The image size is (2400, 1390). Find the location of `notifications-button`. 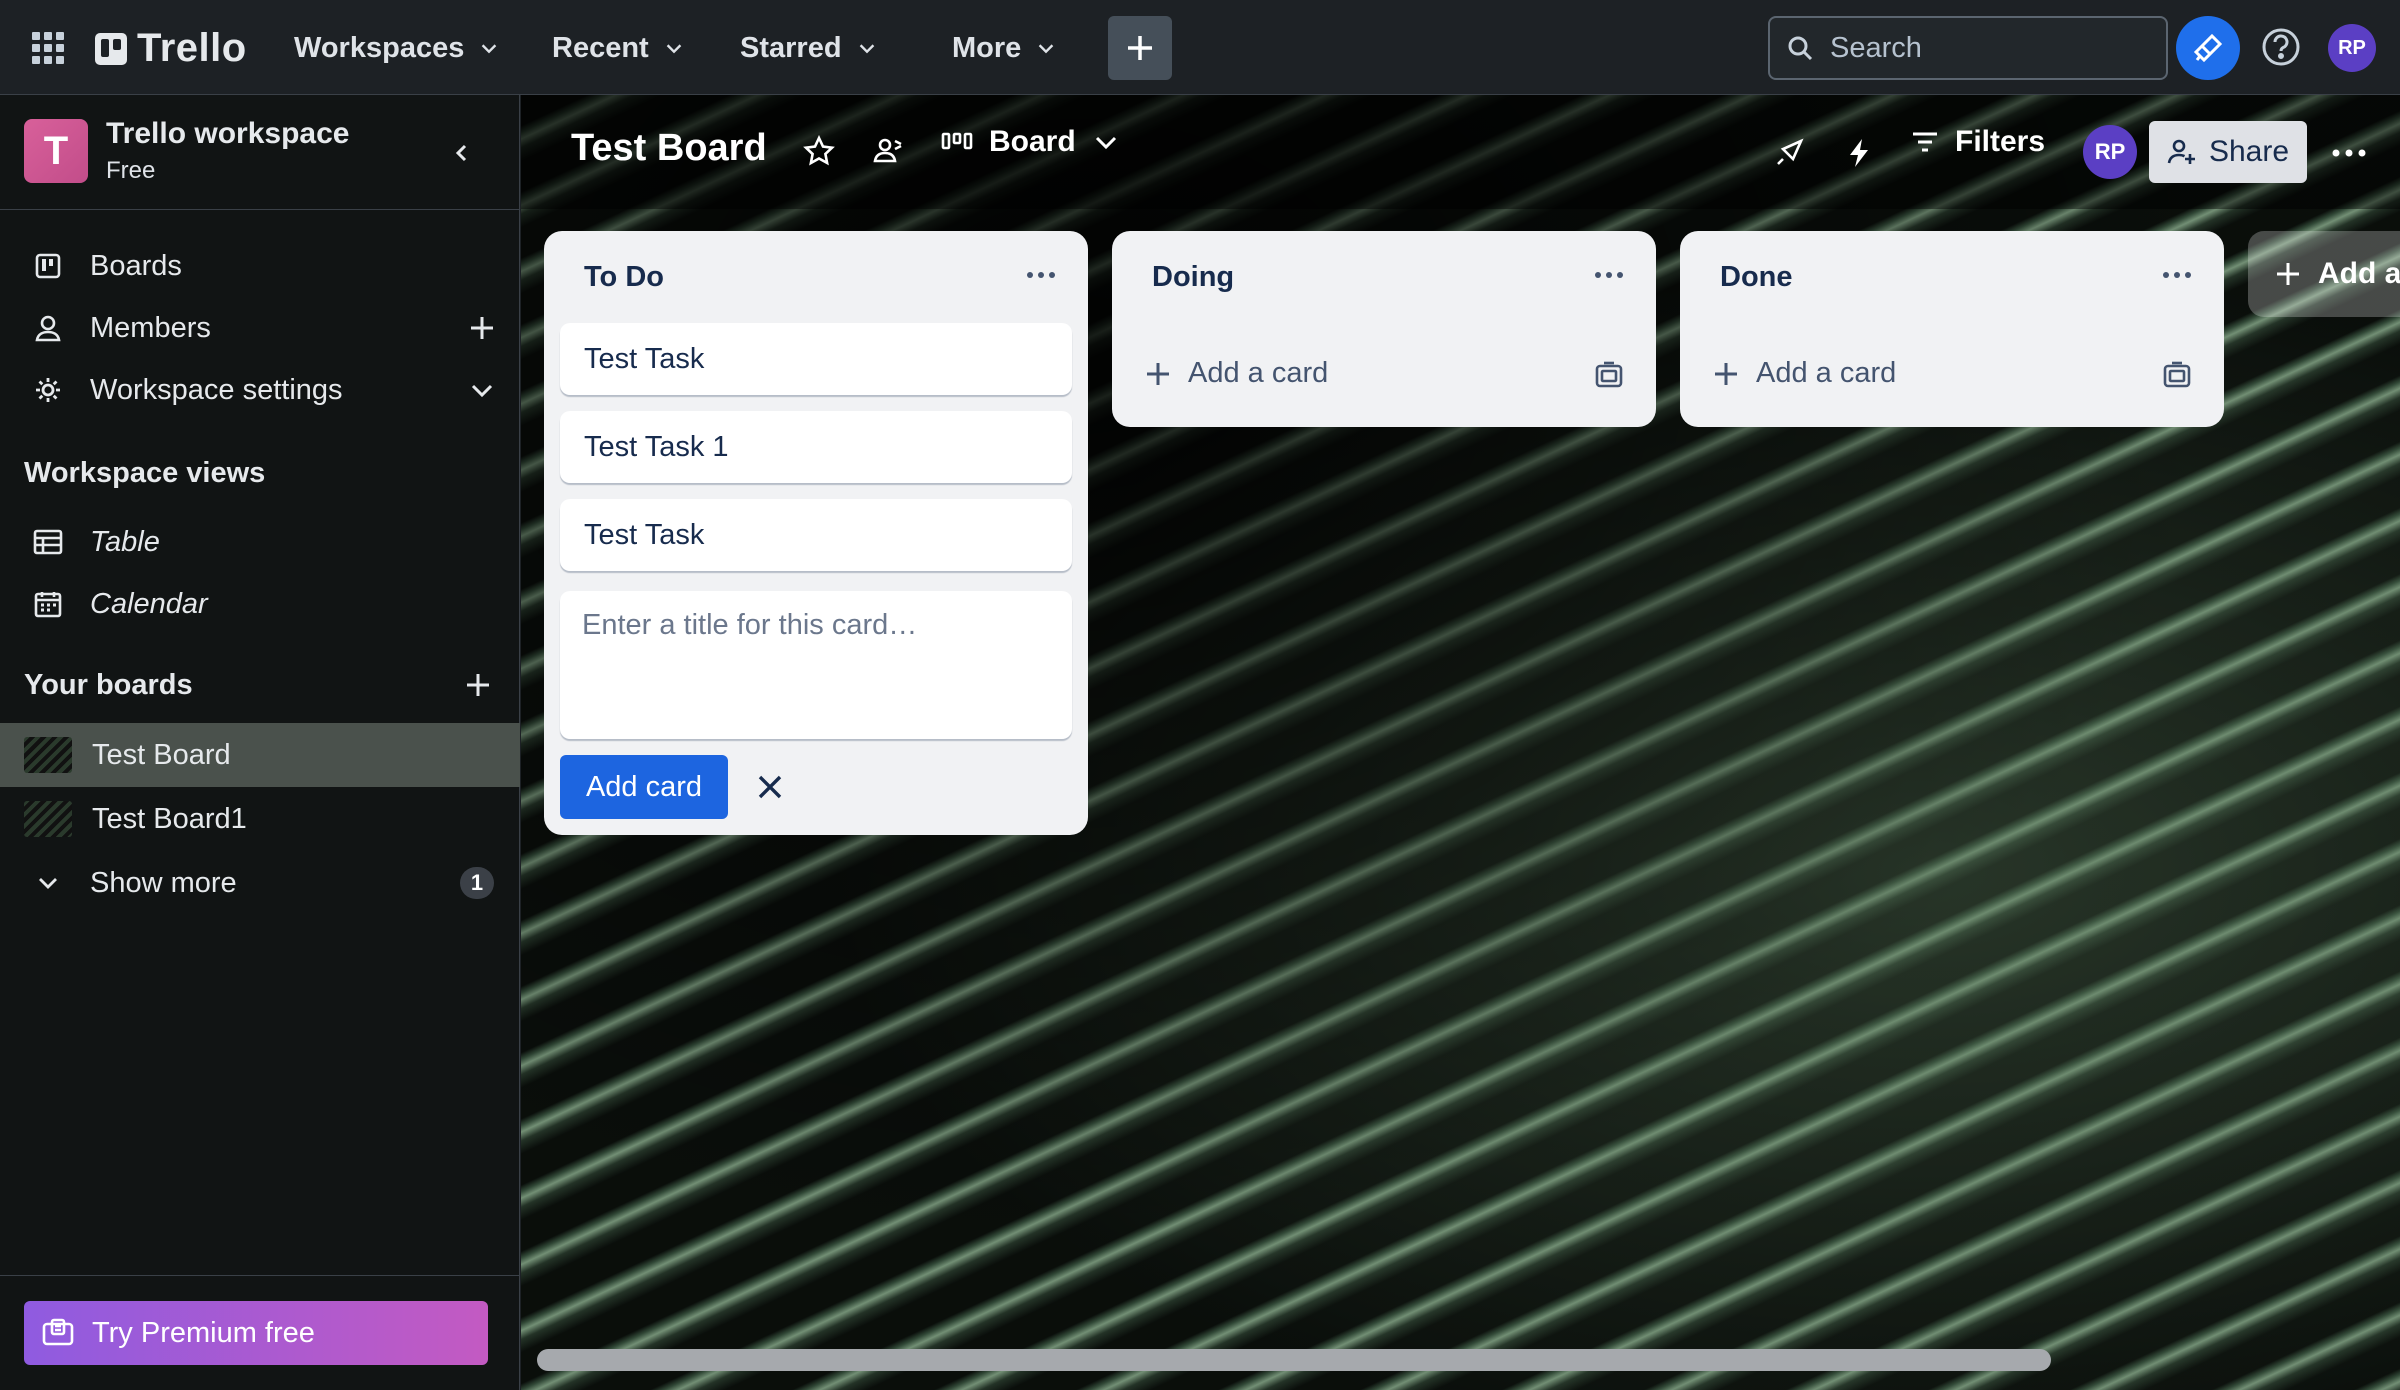

notifications-button is located at coordinates (2208, 48).